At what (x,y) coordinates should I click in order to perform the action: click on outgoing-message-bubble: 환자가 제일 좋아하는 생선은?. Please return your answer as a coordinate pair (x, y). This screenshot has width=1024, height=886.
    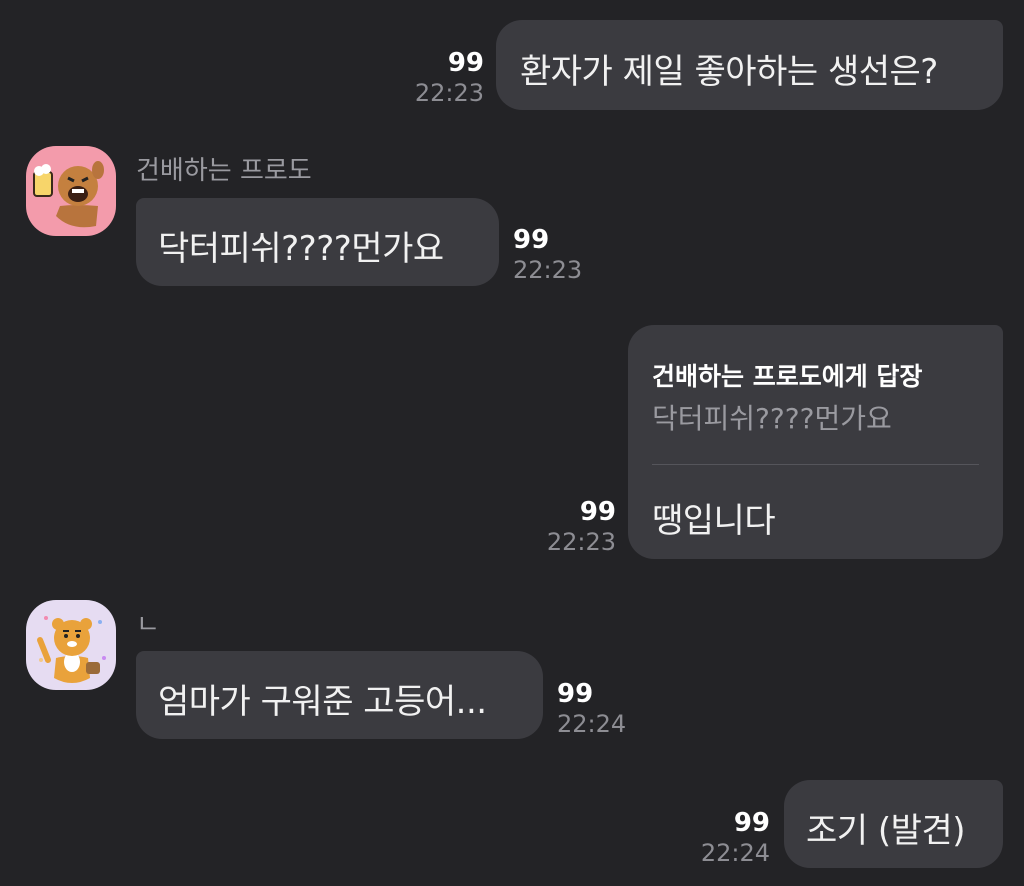
    Looking at the image, I should click on (749, 65).